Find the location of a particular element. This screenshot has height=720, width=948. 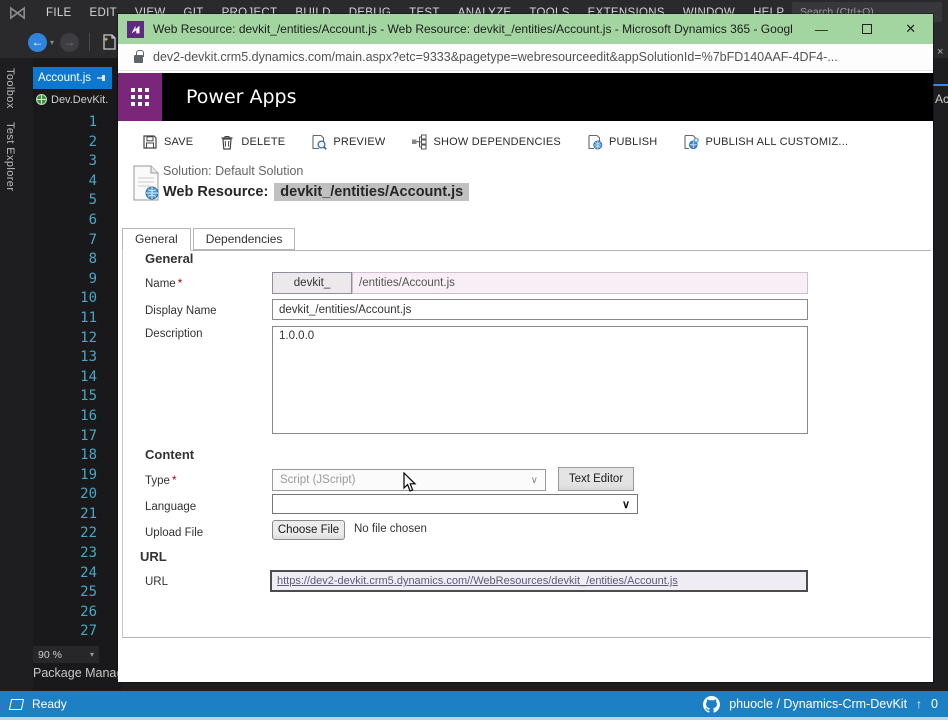

line-number: 16 is located at coordinates (88, 415).